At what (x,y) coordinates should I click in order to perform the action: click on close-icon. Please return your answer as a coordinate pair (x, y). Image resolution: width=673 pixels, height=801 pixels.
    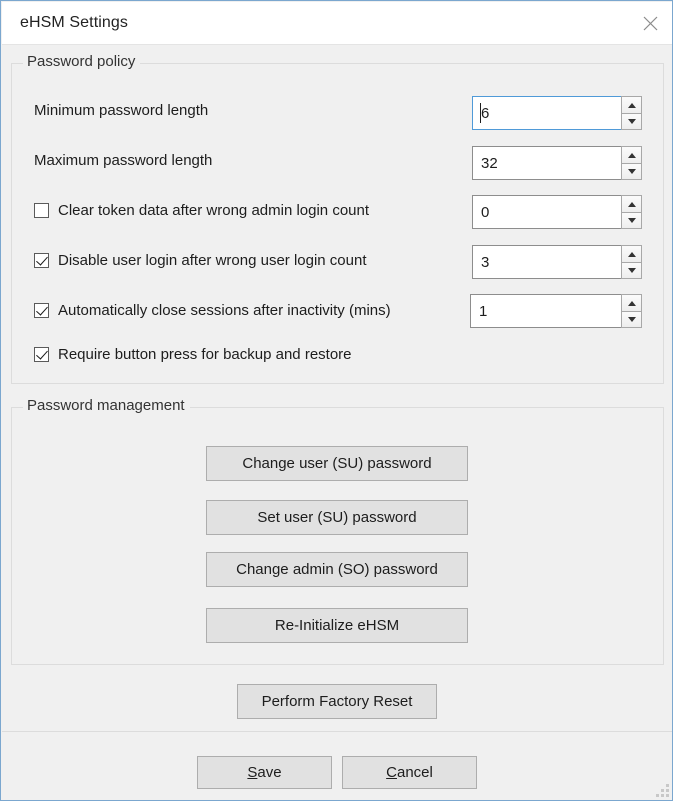
    Looking at the image, I should click on (650, 23).